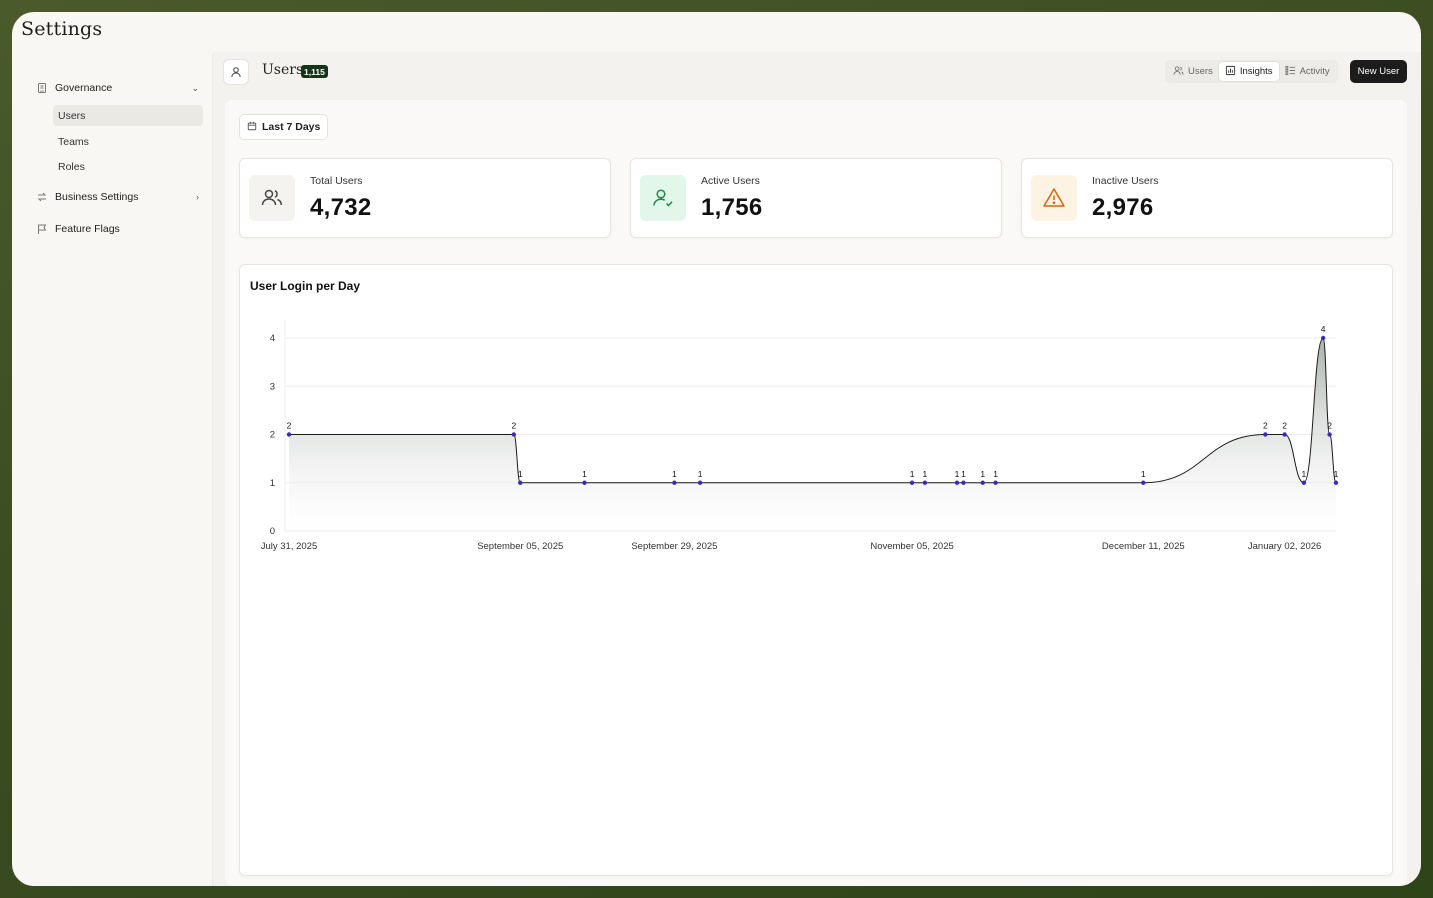 Image resolution: width=1433 pixels, height=898 pixels. What do you see at coordinates (1314, 71) in the screenshot?
I see `tab-label: Activity` at bounding box center [1314, 71].